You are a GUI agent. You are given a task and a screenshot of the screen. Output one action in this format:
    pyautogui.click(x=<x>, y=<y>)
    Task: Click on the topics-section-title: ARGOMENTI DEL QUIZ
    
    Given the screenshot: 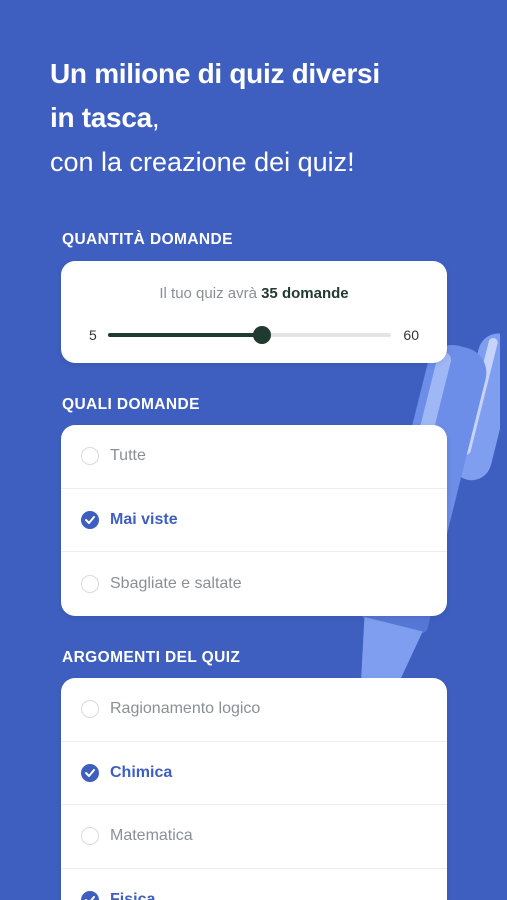 What is the action you would take?
    pyautogui.click(x=151, y=657)
    